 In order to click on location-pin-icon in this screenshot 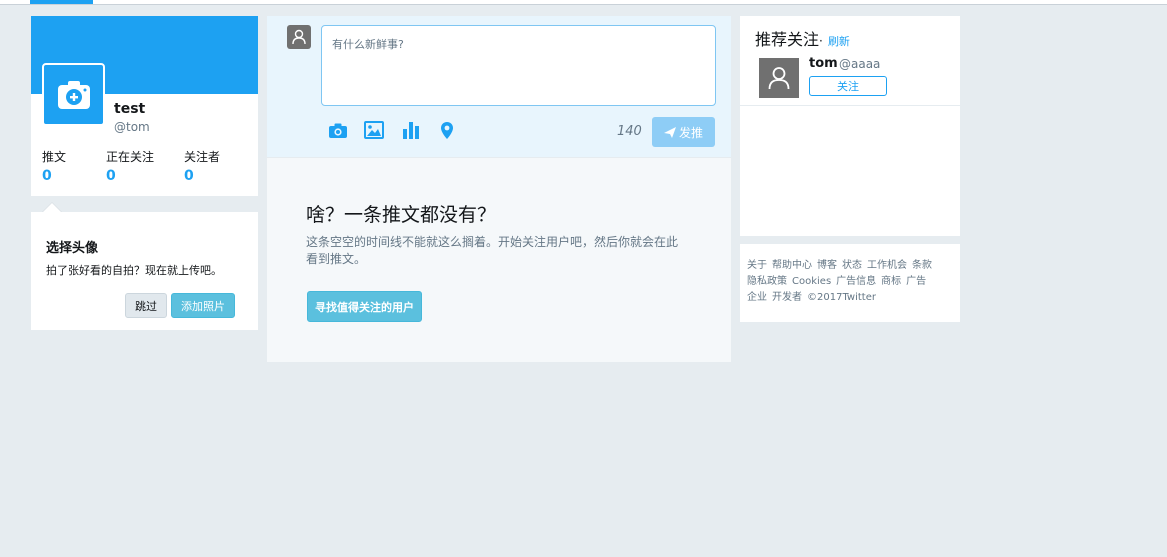, I will do `click(447, 130)`.